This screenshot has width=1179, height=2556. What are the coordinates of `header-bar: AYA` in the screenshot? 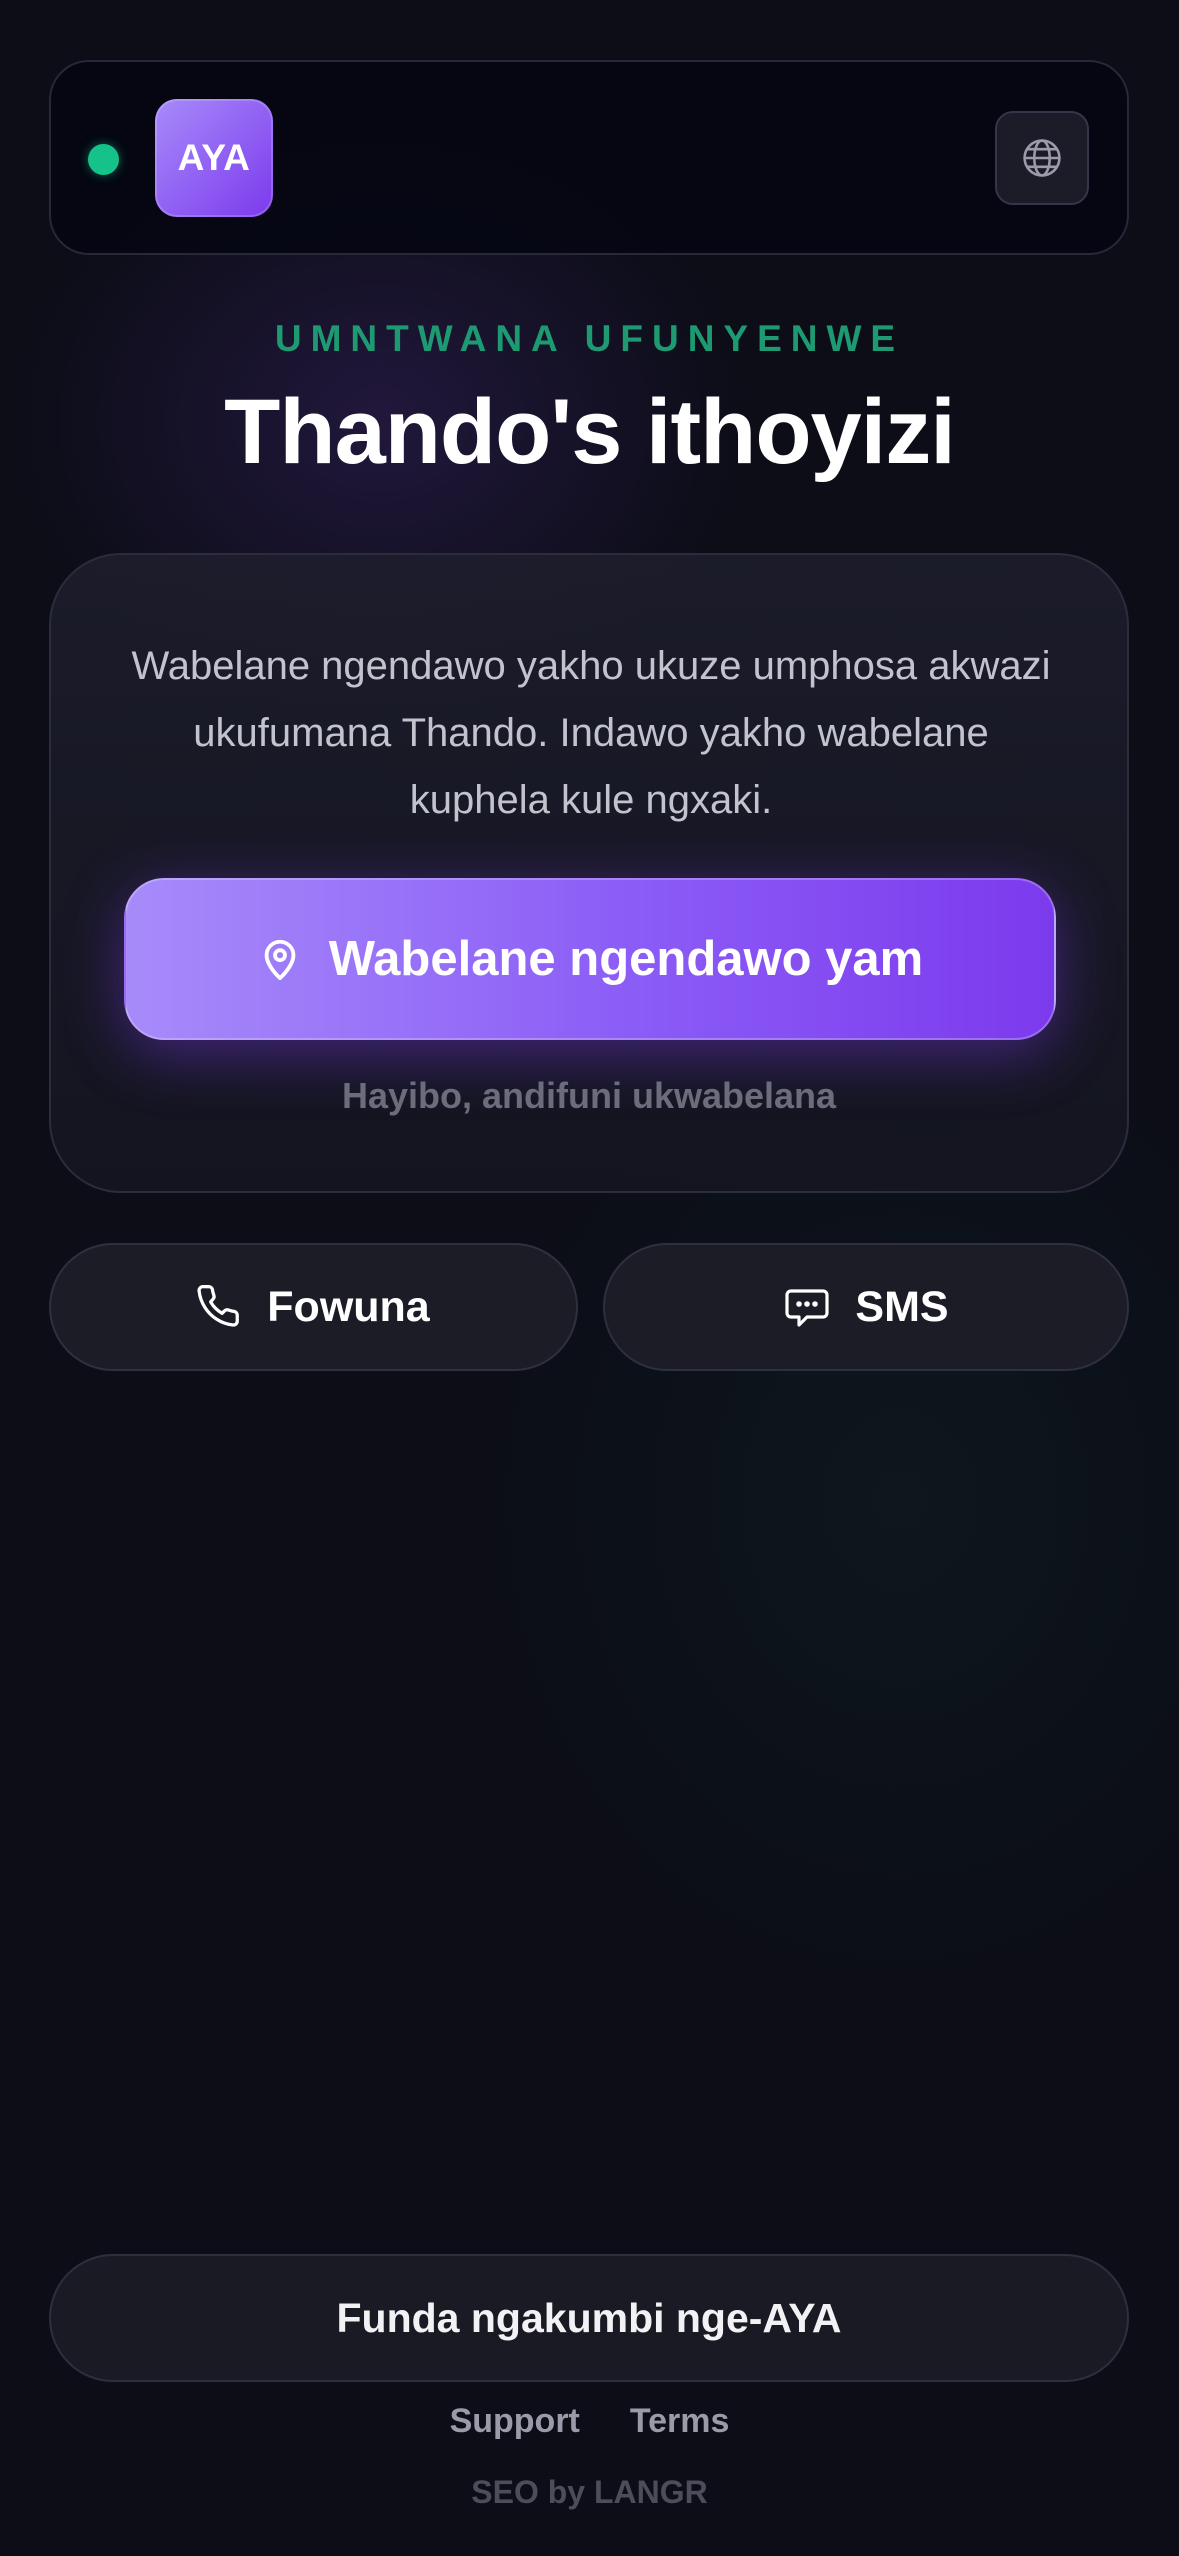 It's located at (589, 157).